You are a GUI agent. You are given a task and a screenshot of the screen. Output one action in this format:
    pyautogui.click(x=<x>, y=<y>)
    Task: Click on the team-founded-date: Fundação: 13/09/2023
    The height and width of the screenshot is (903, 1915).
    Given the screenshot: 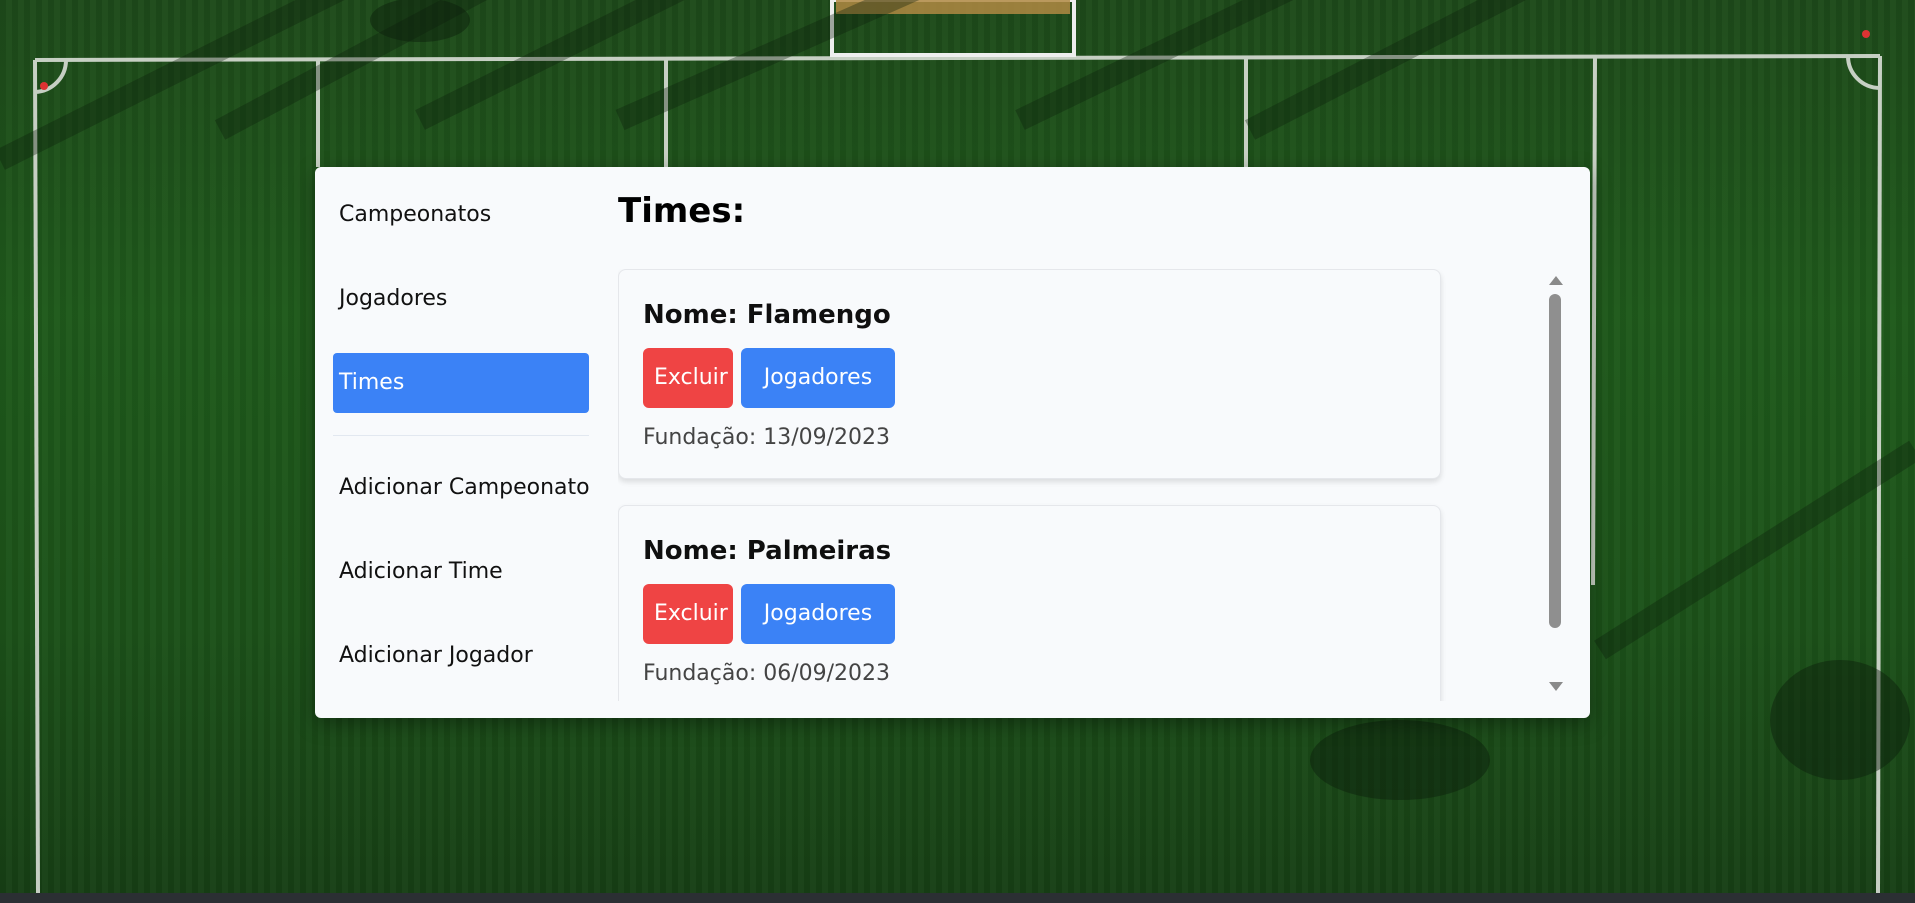 What is the action you would take?
    pyautogui.click(x=767, y=437)
    